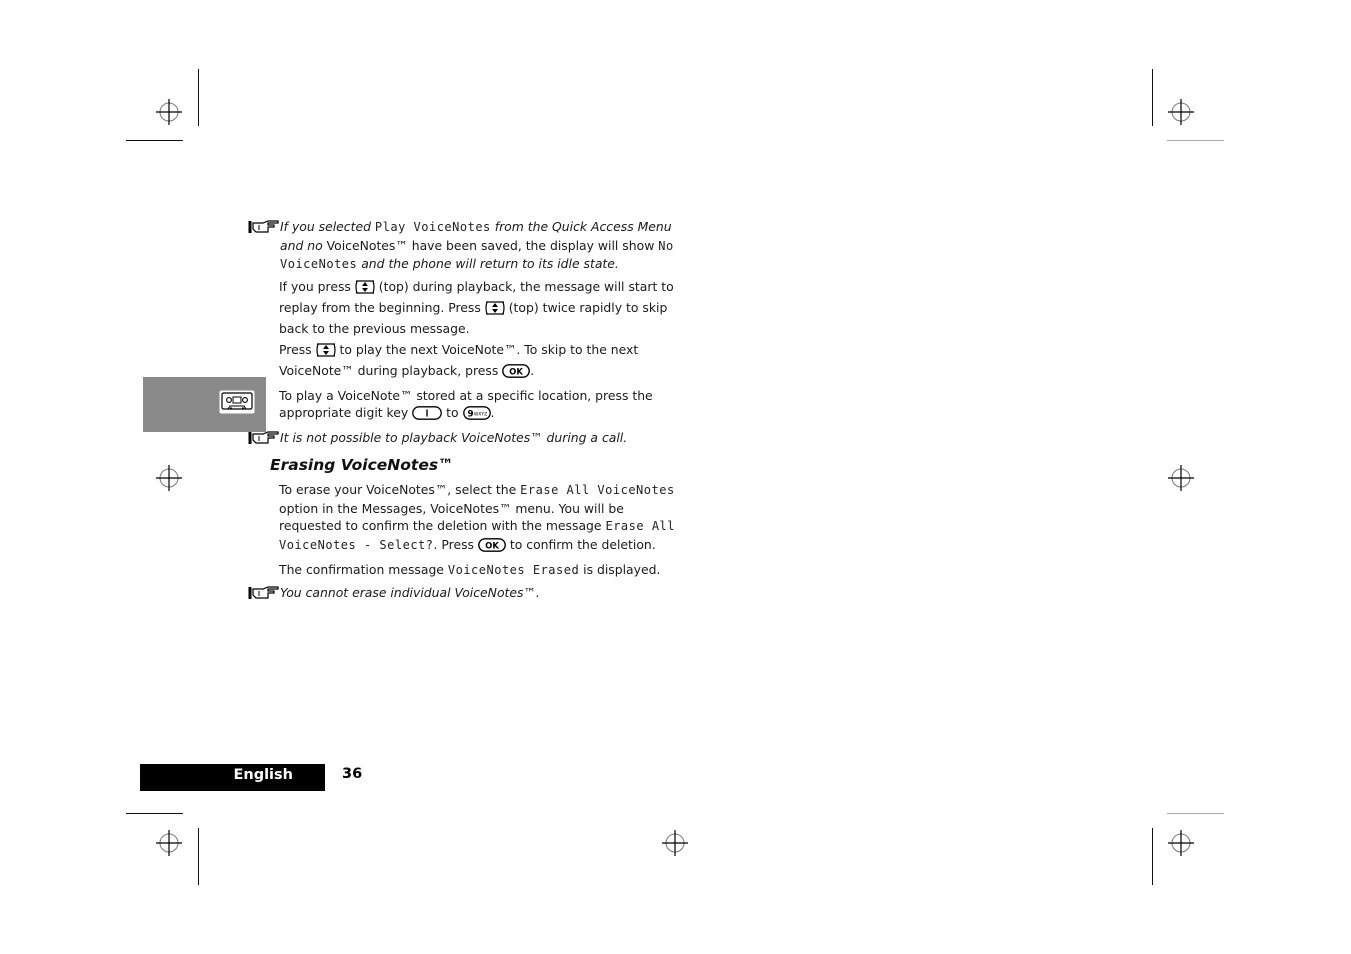  What do you see at coordinates (470, 415) in the screenshot?
I see `nine-key-digit: 9` at bounding box center [470, 415].